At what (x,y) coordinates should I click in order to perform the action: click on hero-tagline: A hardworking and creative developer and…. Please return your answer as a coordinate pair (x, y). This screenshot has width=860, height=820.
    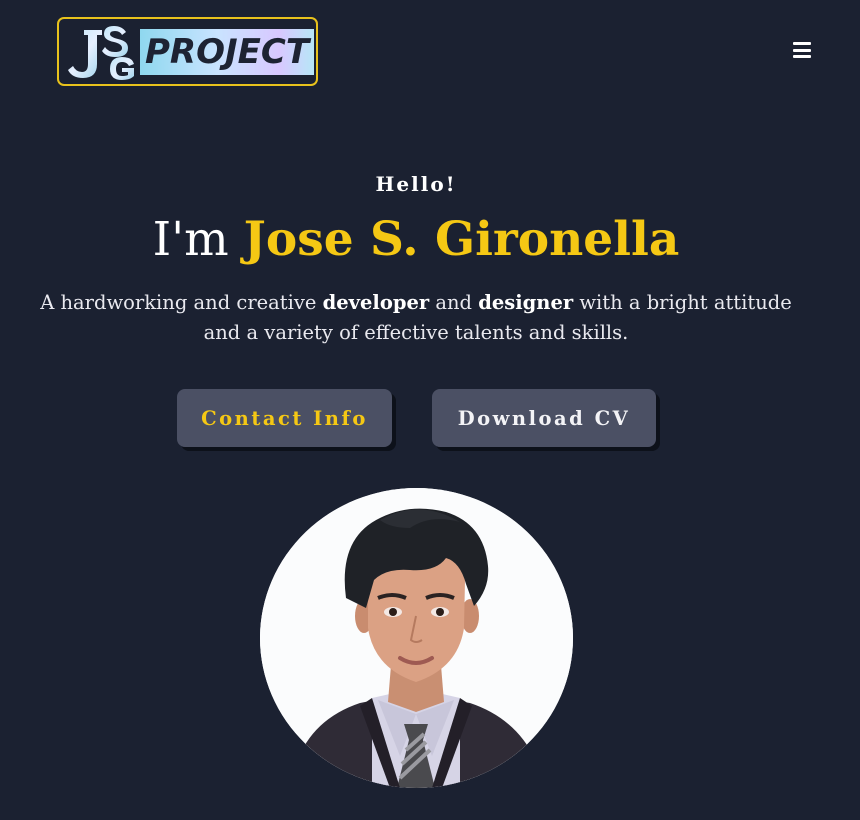
    Looking at the image, I should click on (416, 318).